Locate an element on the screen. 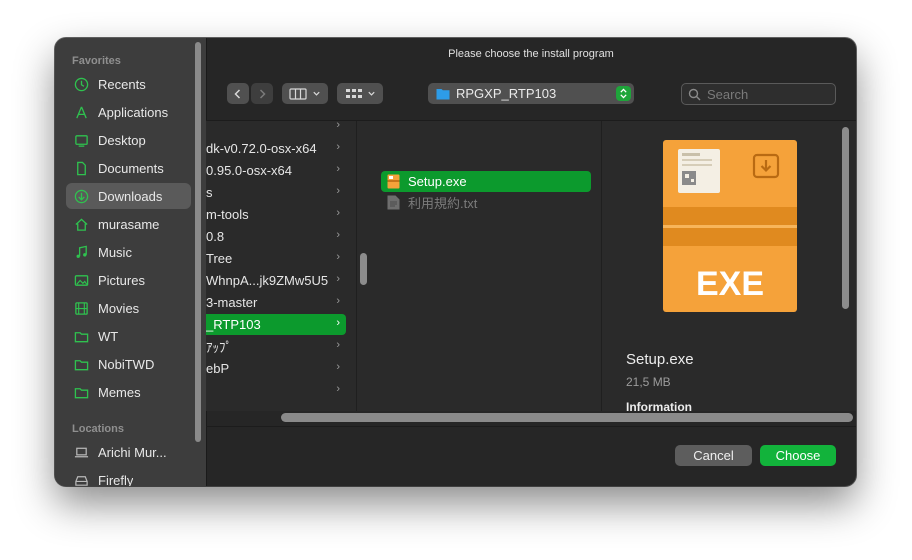 The image size is (912, 560). sidebar-item-documents: Documents is located at coordinates (128, 168).